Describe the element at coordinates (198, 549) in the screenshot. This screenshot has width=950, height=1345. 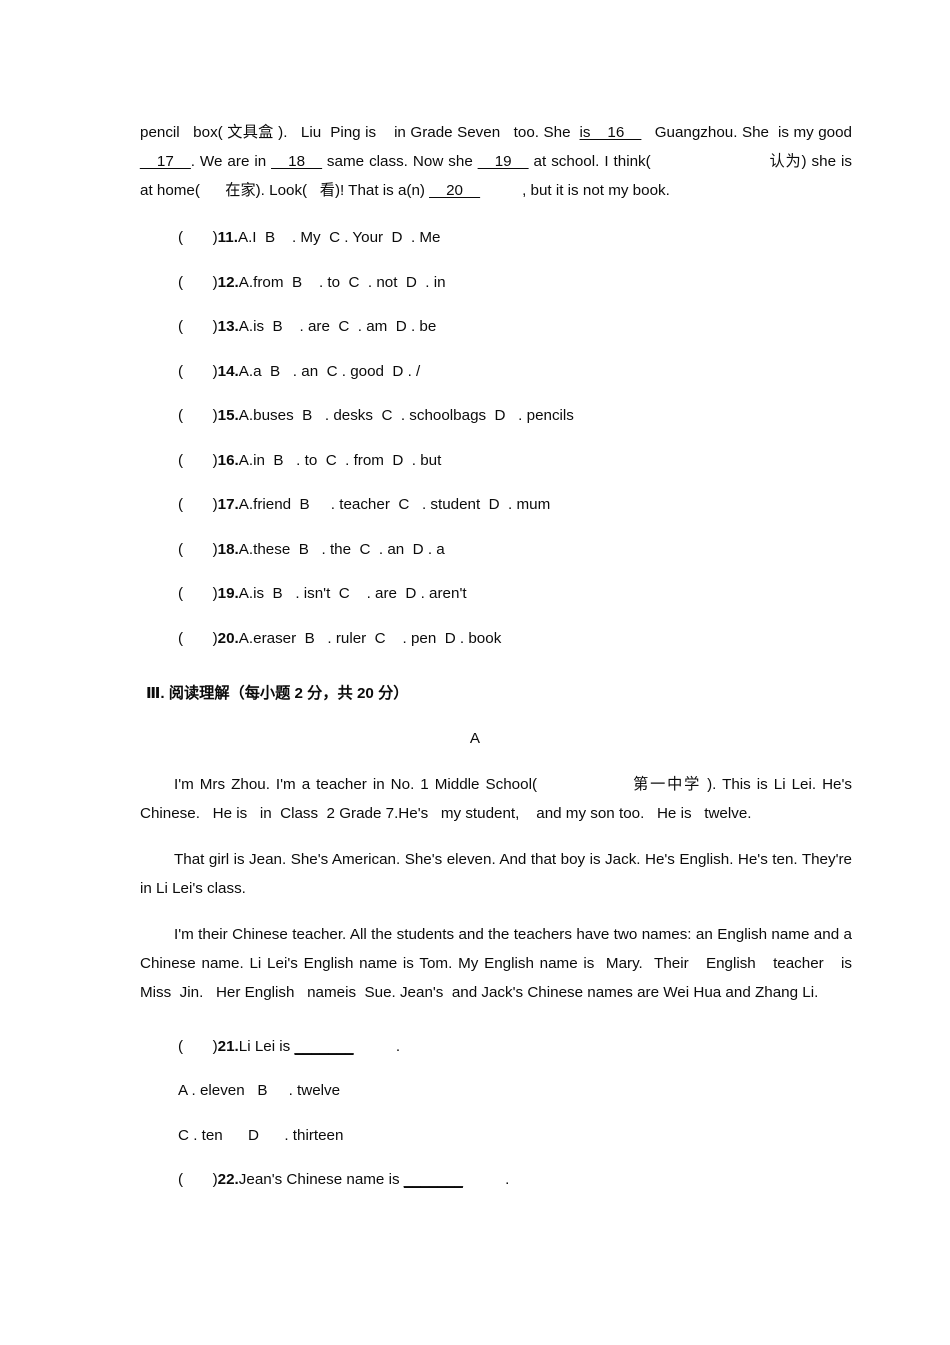
I see `answer-bracket-18: ( )` at that location.